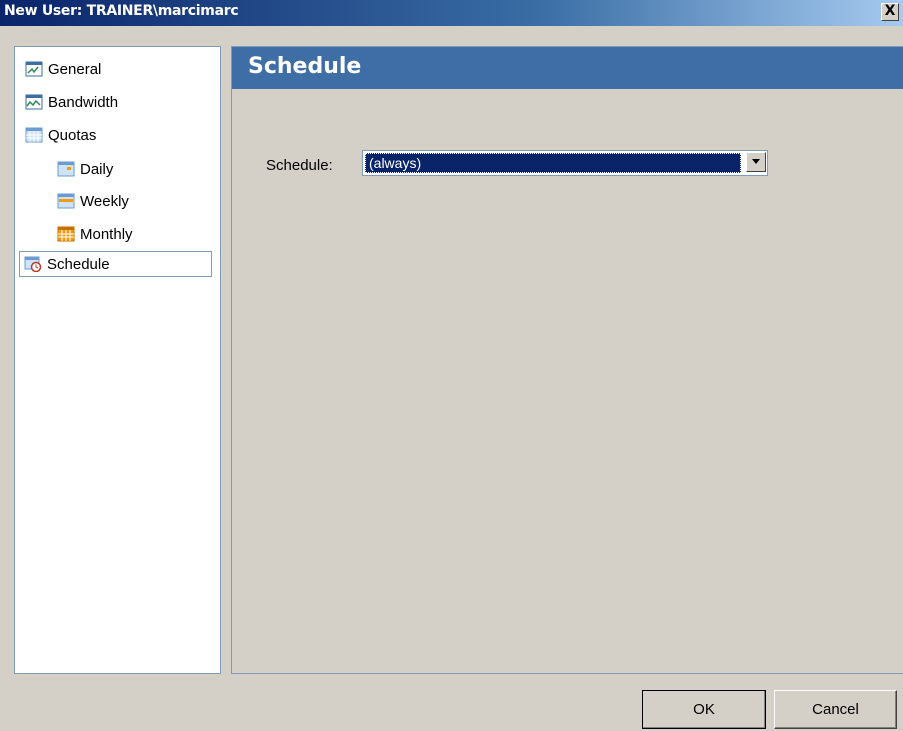 This screenshot has height=731, width=903. Describe the element at coordinates (553, 163) in the screenshot. I see `schedule-selected-value: (always)` at that location.